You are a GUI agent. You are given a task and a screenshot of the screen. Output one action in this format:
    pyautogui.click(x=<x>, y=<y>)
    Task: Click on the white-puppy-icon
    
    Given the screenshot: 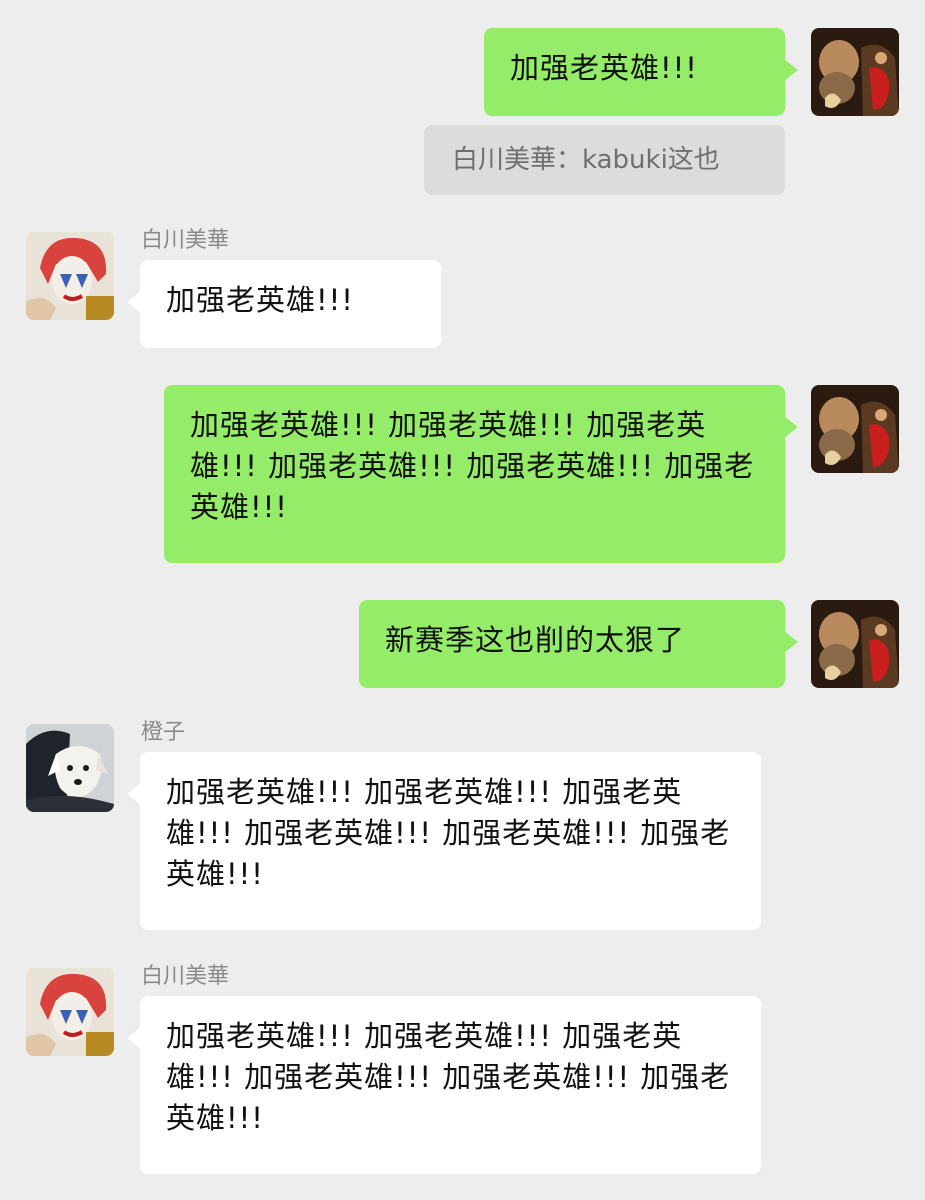 What is the action you would take?
    pyautogui.click(x=70, y=768)
    